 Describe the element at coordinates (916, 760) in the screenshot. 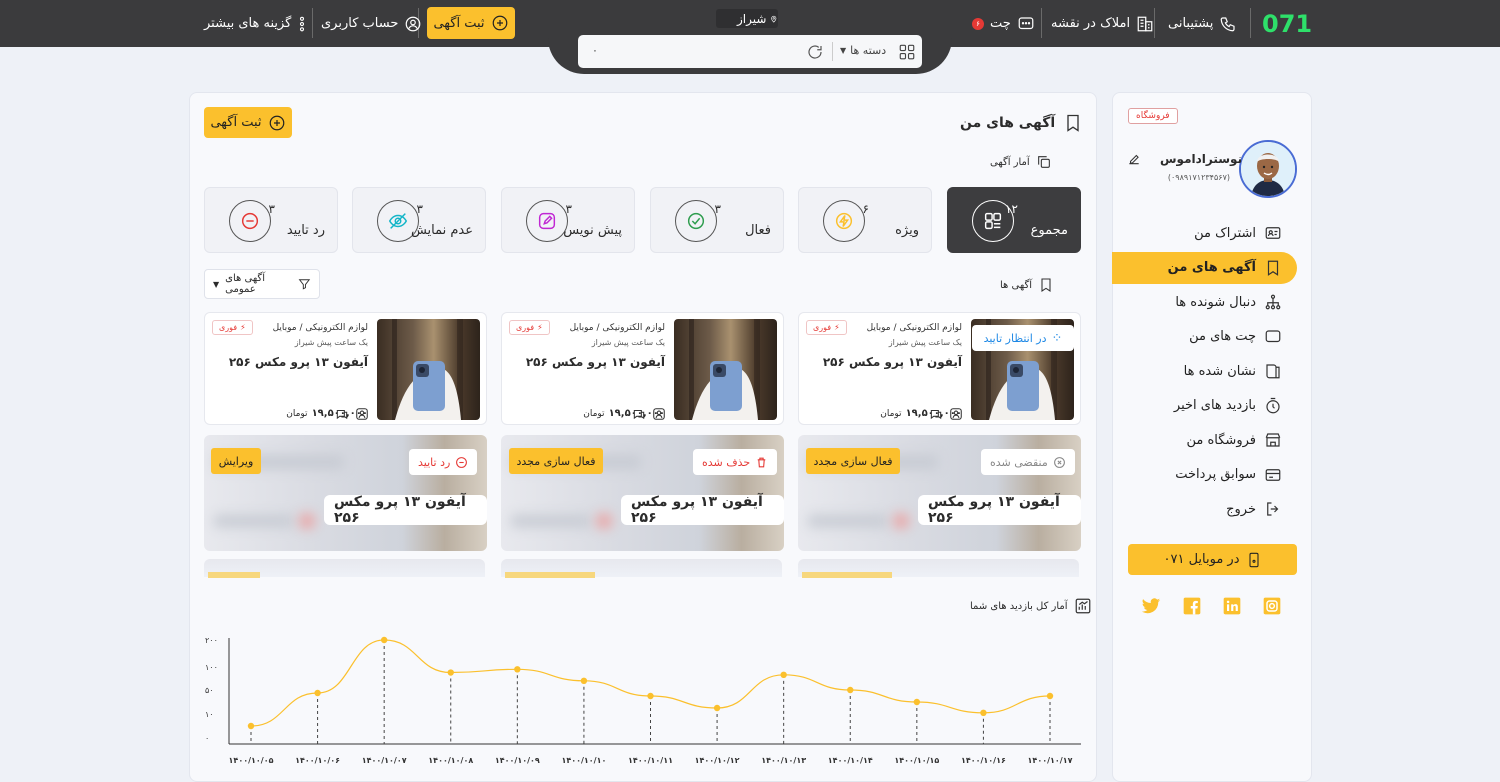

I see `x-tick-label: ۱۴۰۰/۱۰/۱۵` at that location.